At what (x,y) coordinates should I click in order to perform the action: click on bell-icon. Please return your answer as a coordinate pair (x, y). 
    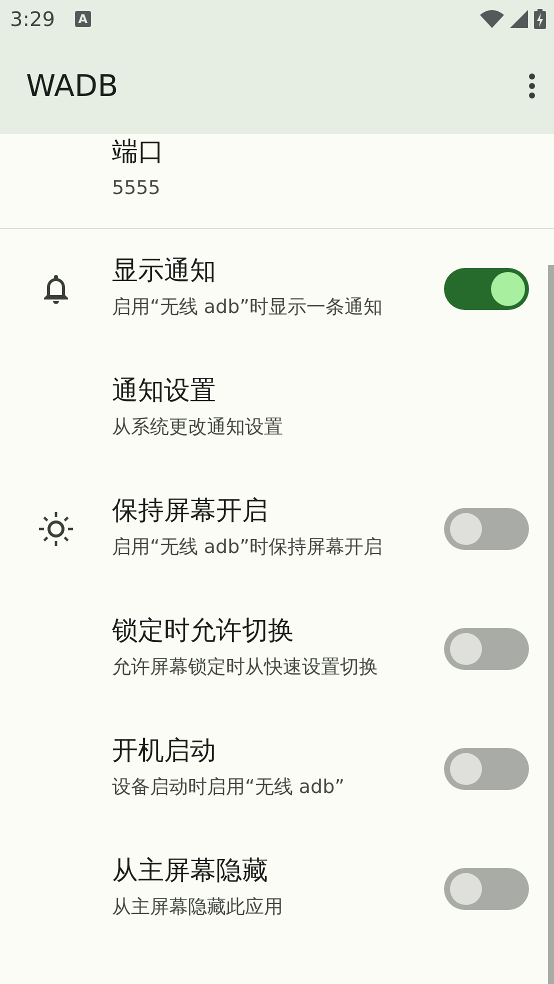
    Looking at the image, I should click on (56, 289).